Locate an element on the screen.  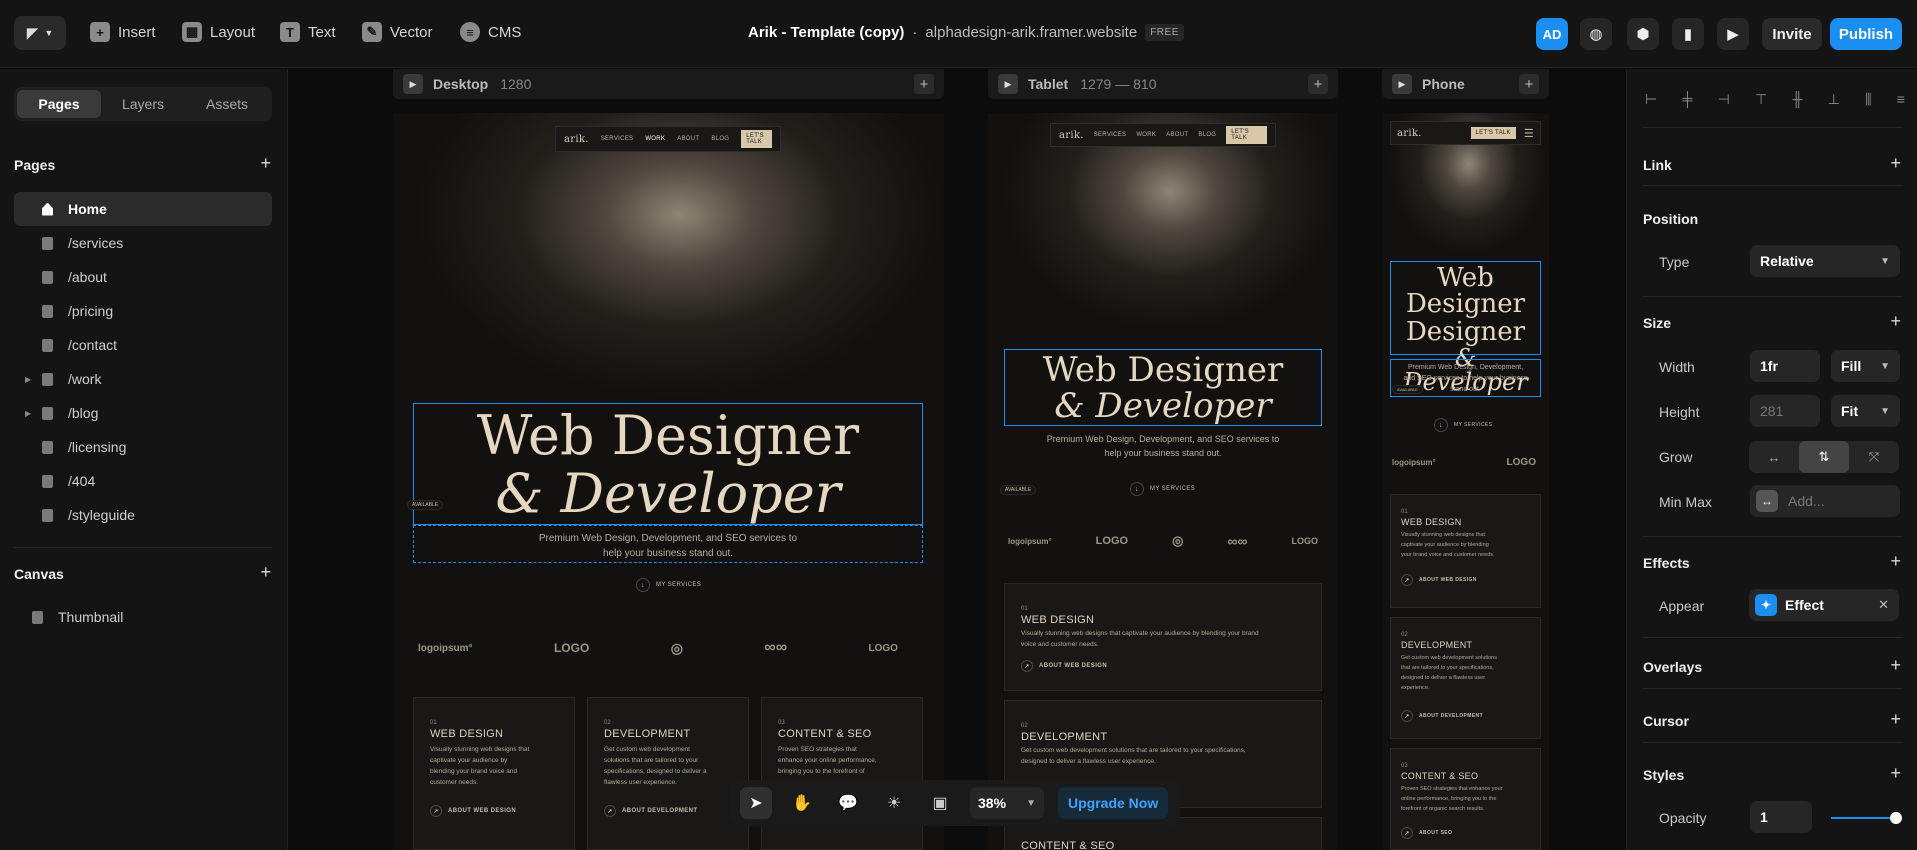
distribute-v-icon: ≡ is located at coordinates (1901, 99).